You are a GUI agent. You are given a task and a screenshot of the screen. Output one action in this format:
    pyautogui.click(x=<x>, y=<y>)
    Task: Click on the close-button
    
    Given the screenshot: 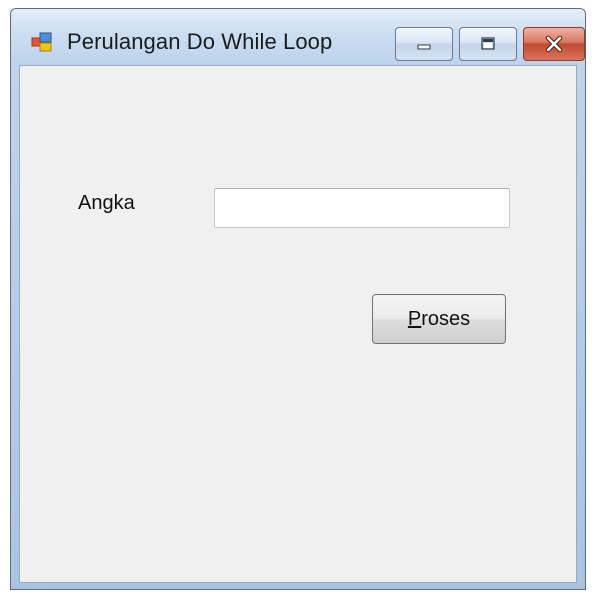 What is the action you would take?
    pyautogui.click(x=554, y=44)
    